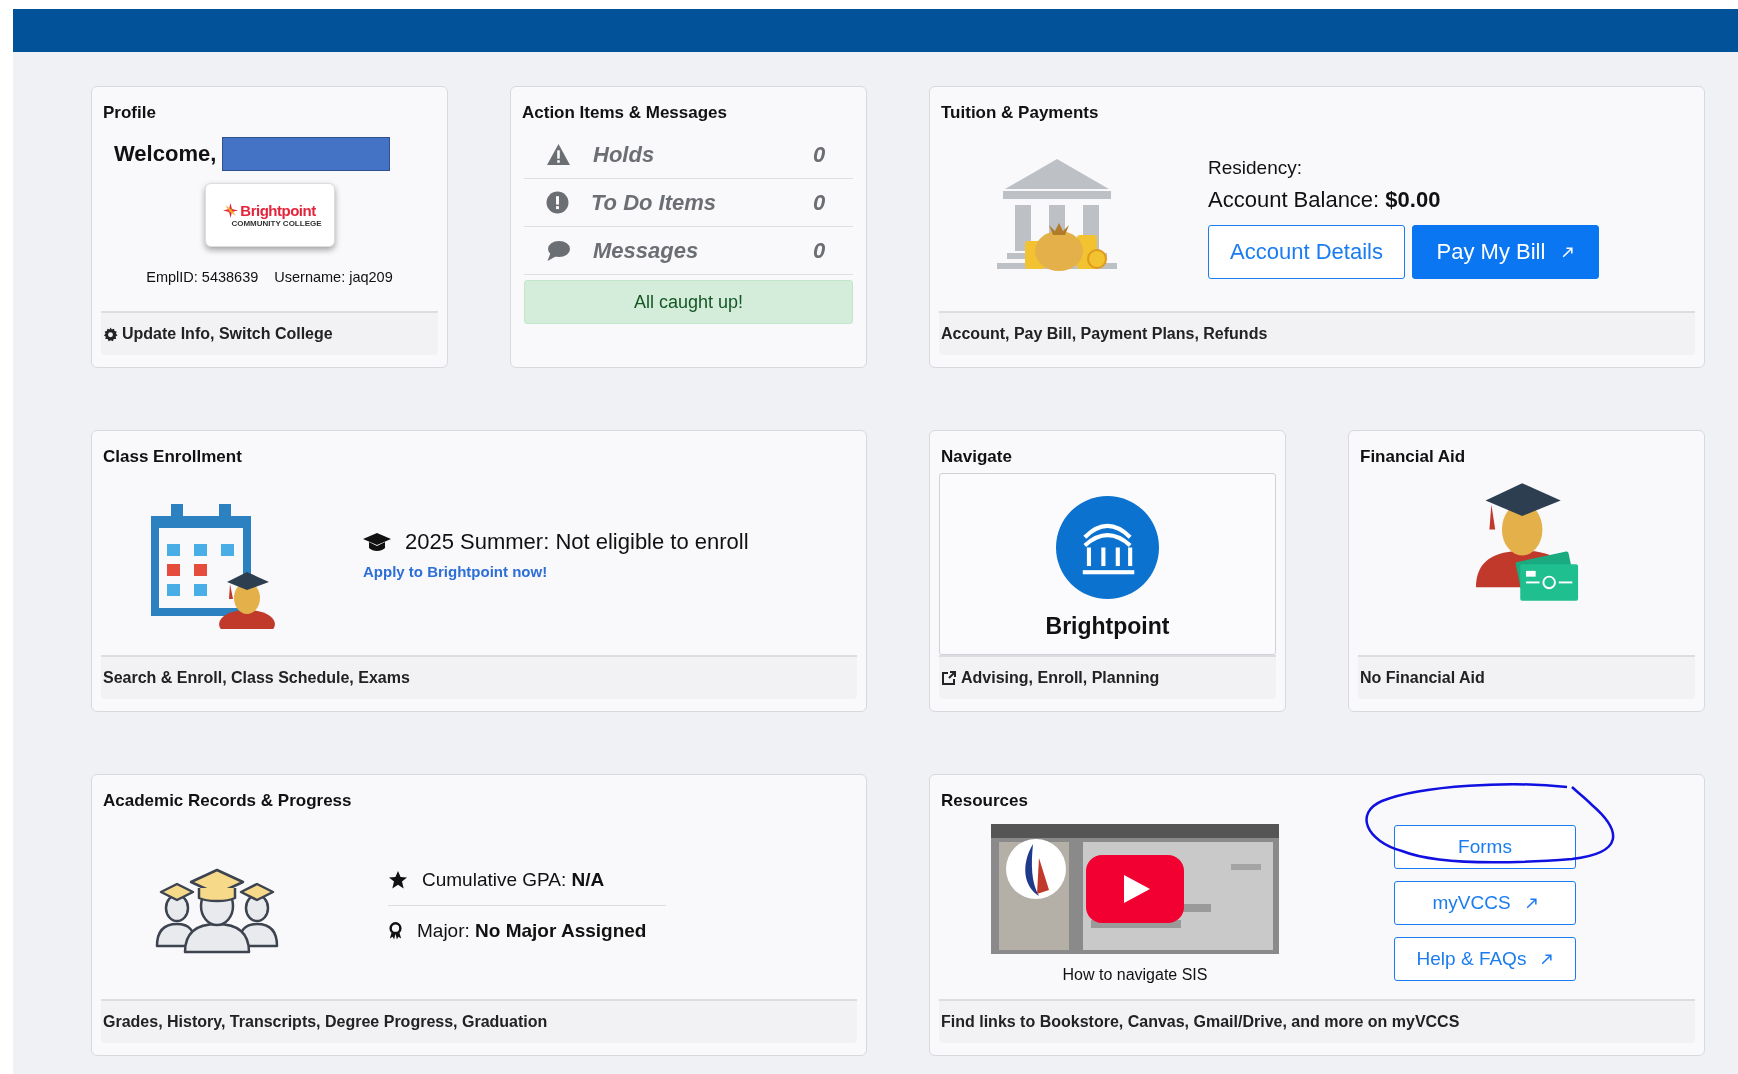 The height and width of the screenshot is (1074, 1738). What do you see at coordinates (688, 155) in the screenshot?
I see `action-item-row: Holds 0` at bounding box center [688, 155].